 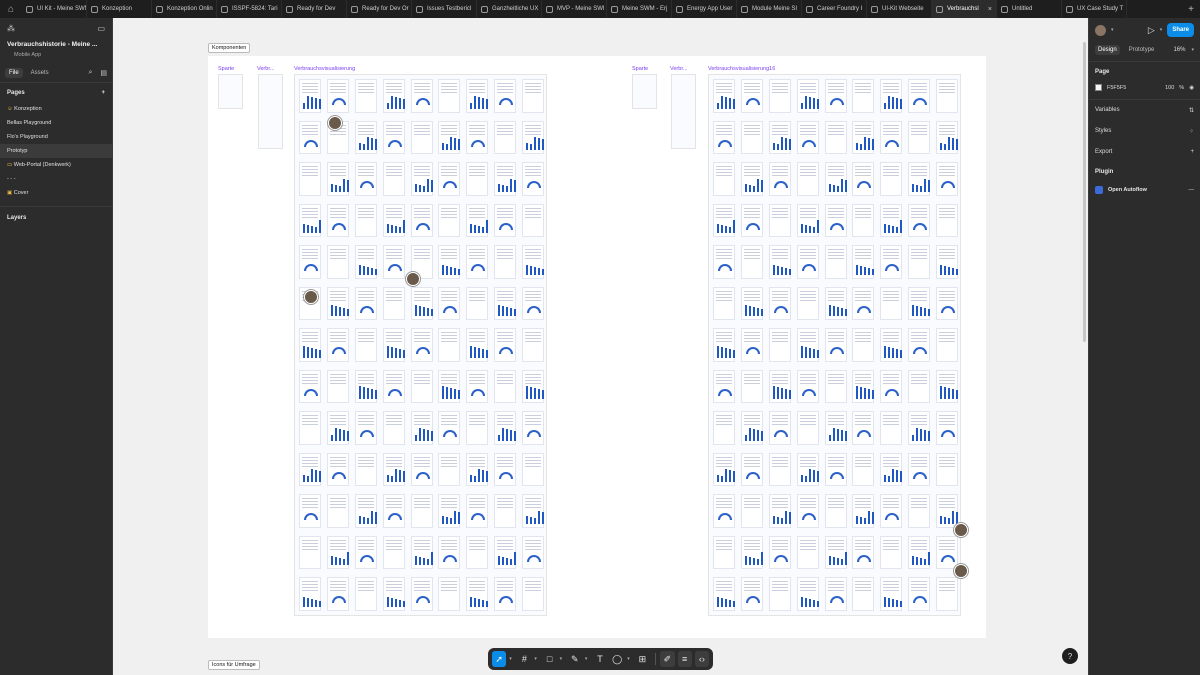 What do you see at coordinates (56, 151) in the screenshot?
I see `page-item: Prototyp` at bounding box center [56, 151].